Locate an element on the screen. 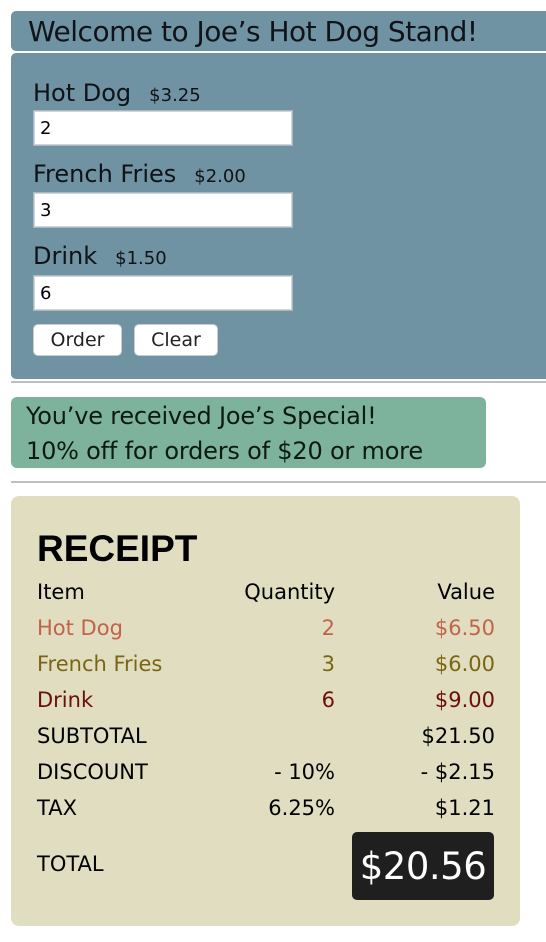  column-header-value: Value is located at coordinates (466, 592).